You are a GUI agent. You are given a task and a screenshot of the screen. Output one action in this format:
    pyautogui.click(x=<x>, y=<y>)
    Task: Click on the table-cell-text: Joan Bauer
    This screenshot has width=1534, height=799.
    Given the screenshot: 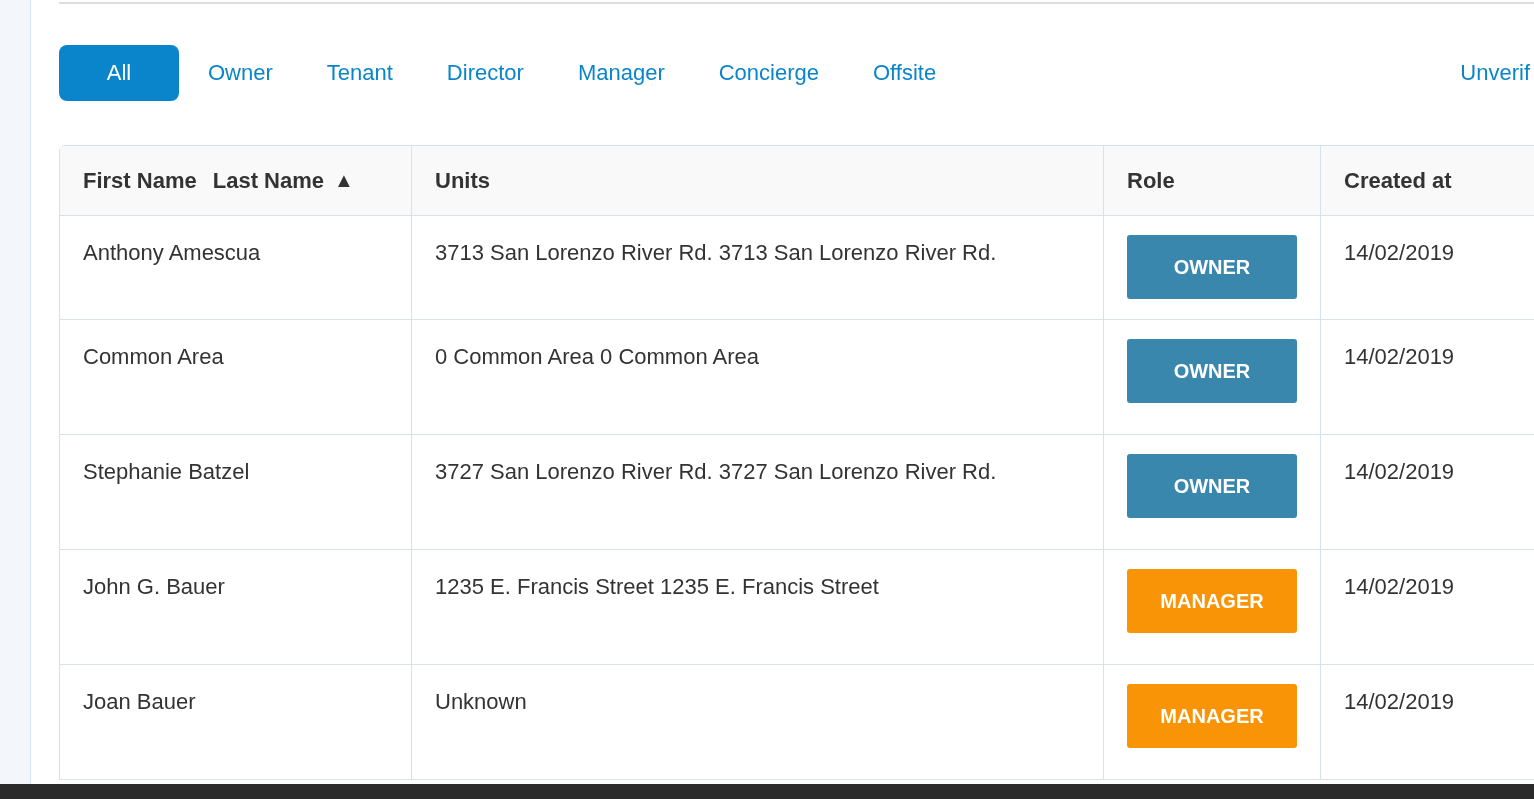 What is the action you would take?
    pyautogui.click(x=139, y=702)
    